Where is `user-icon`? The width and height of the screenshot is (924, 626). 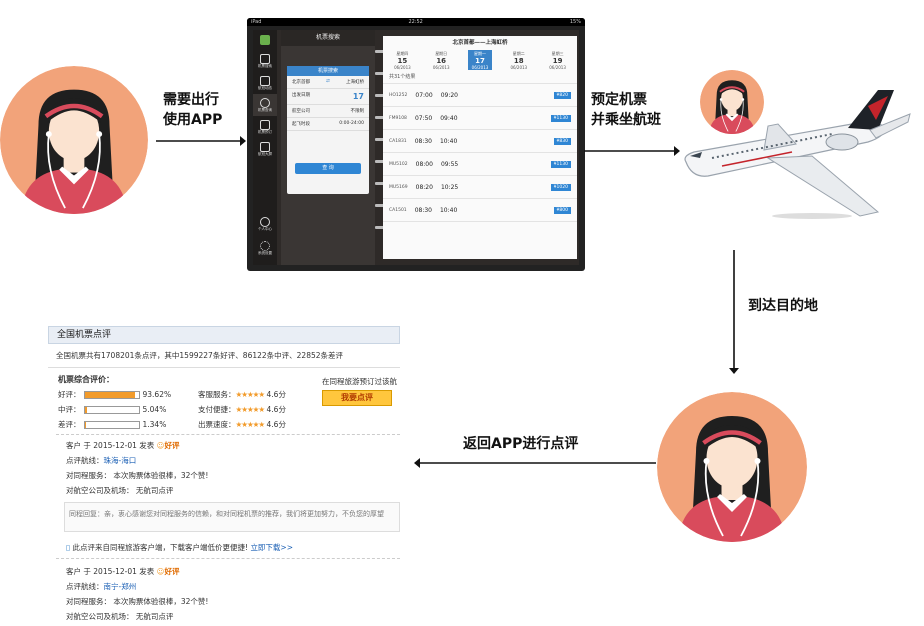
user-icon is located at coordinates (265, 221).